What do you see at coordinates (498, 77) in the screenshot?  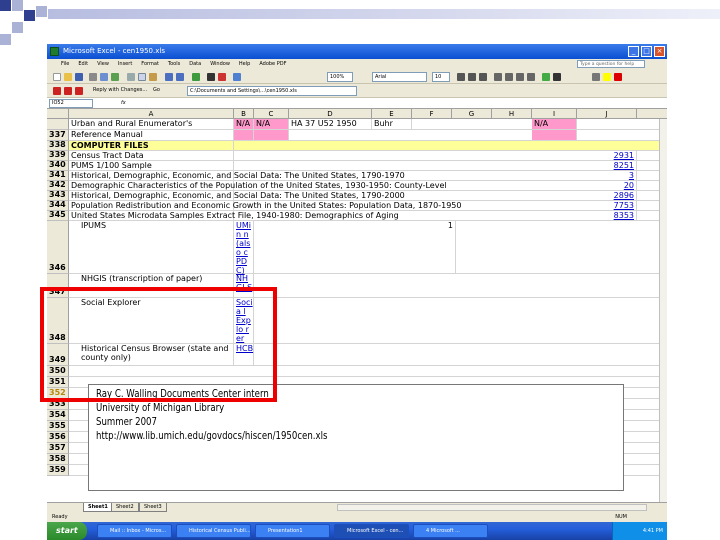 I see `align-left-icon` at bounding box center [498, 77].